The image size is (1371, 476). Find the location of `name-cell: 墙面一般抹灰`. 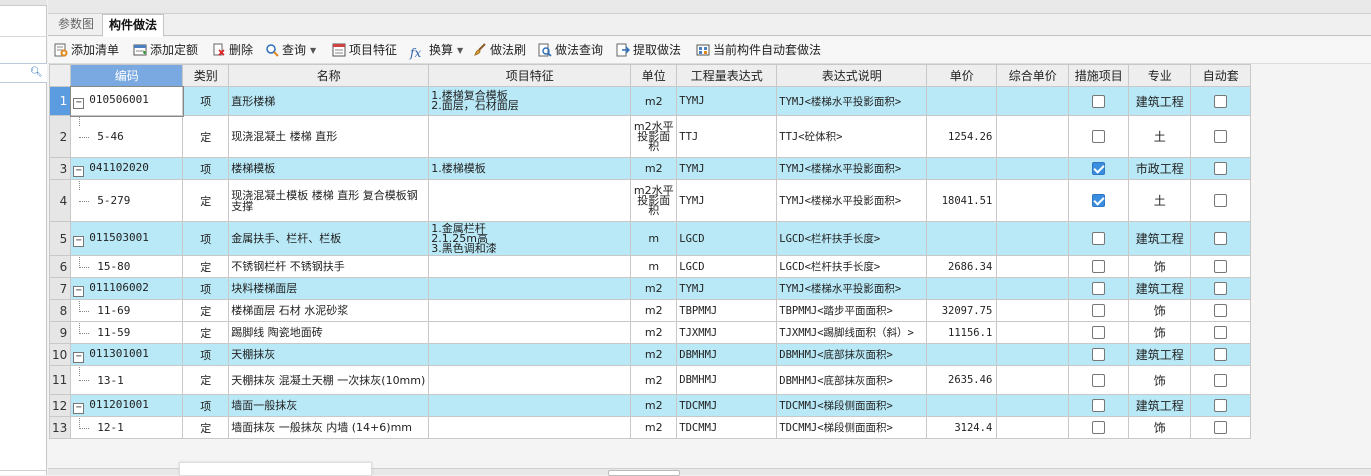

name-cell: 墙面一般抹灰 is located at coordinates (329, 405).